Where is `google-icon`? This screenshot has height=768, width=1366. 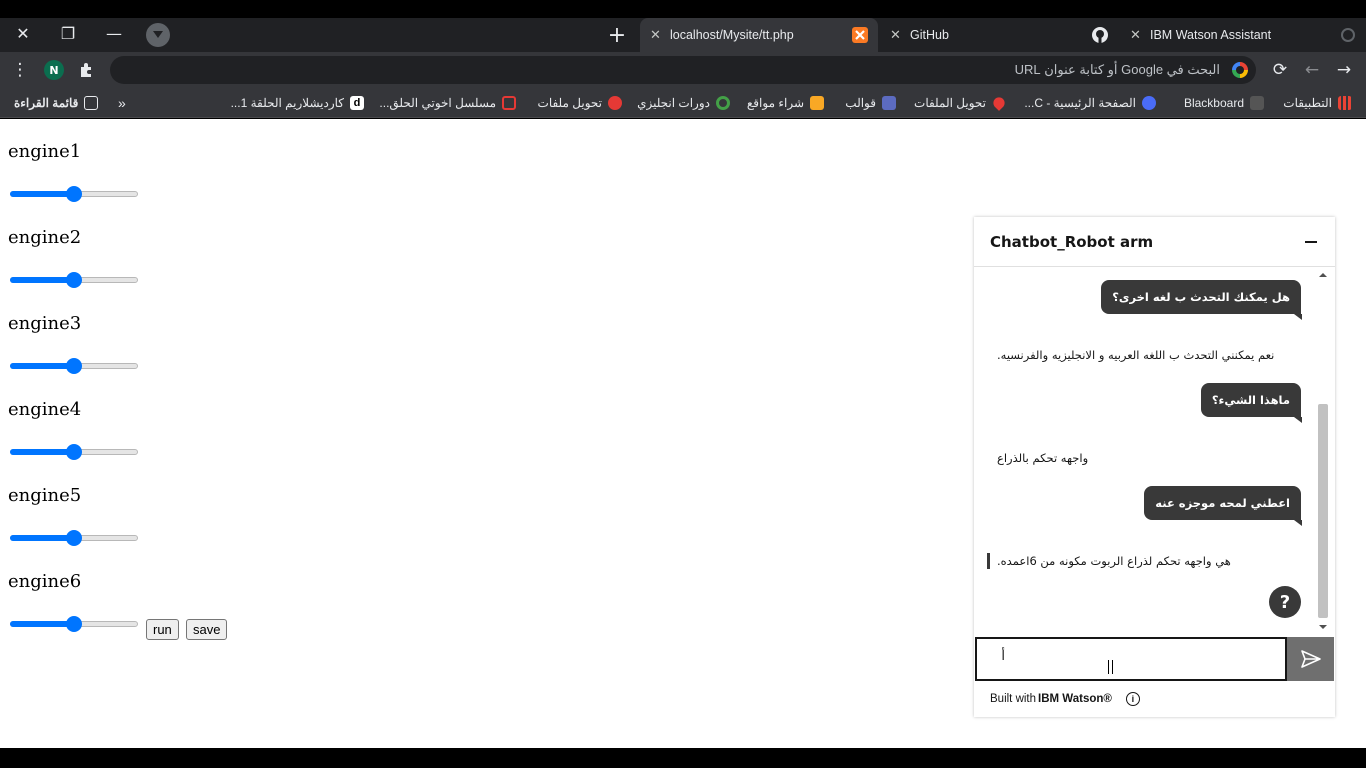
google-icon is located at coordinates (1240, 70).